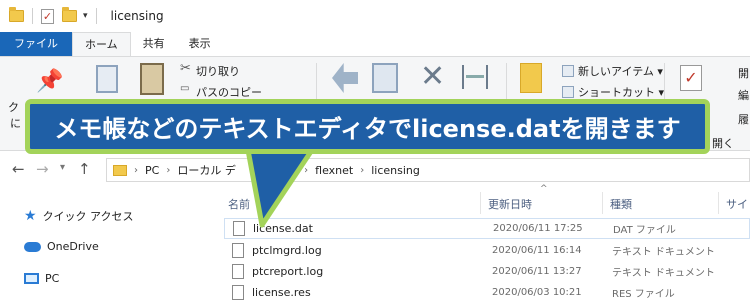  Describe the element at coordinates (229, 92) in the screenshot. I see `copy-path-button: パスのコピー` at that location.